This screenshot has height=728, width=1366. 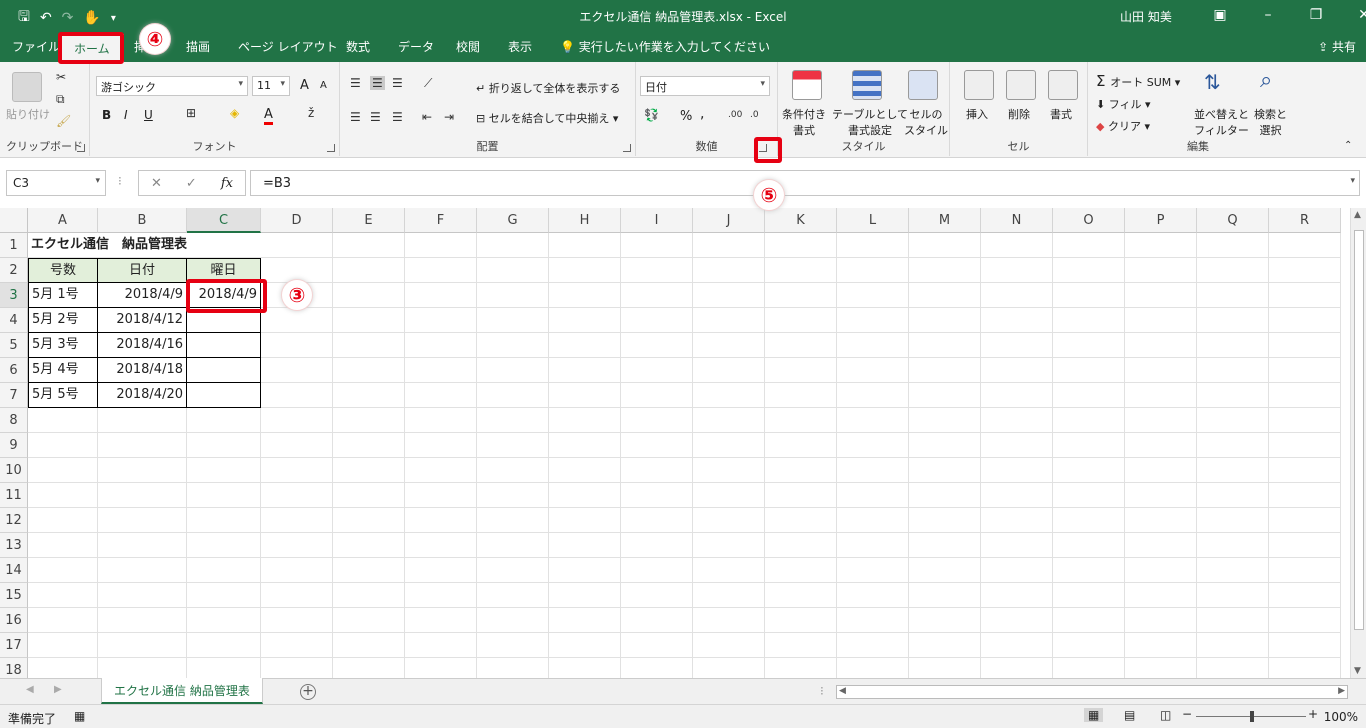 I want to click on column-header-e: E, so click(x=369, y=220).